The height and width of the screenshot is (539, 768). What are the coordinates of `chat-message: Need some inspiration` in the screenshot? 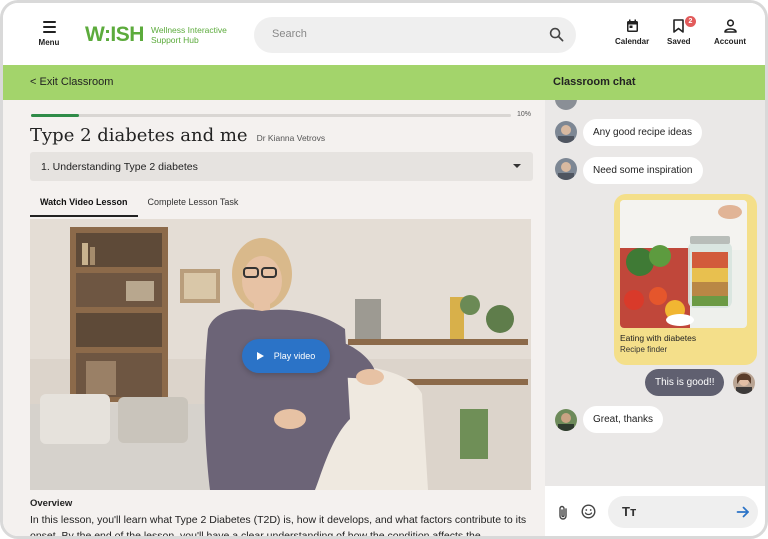 It's located at (643, 170).